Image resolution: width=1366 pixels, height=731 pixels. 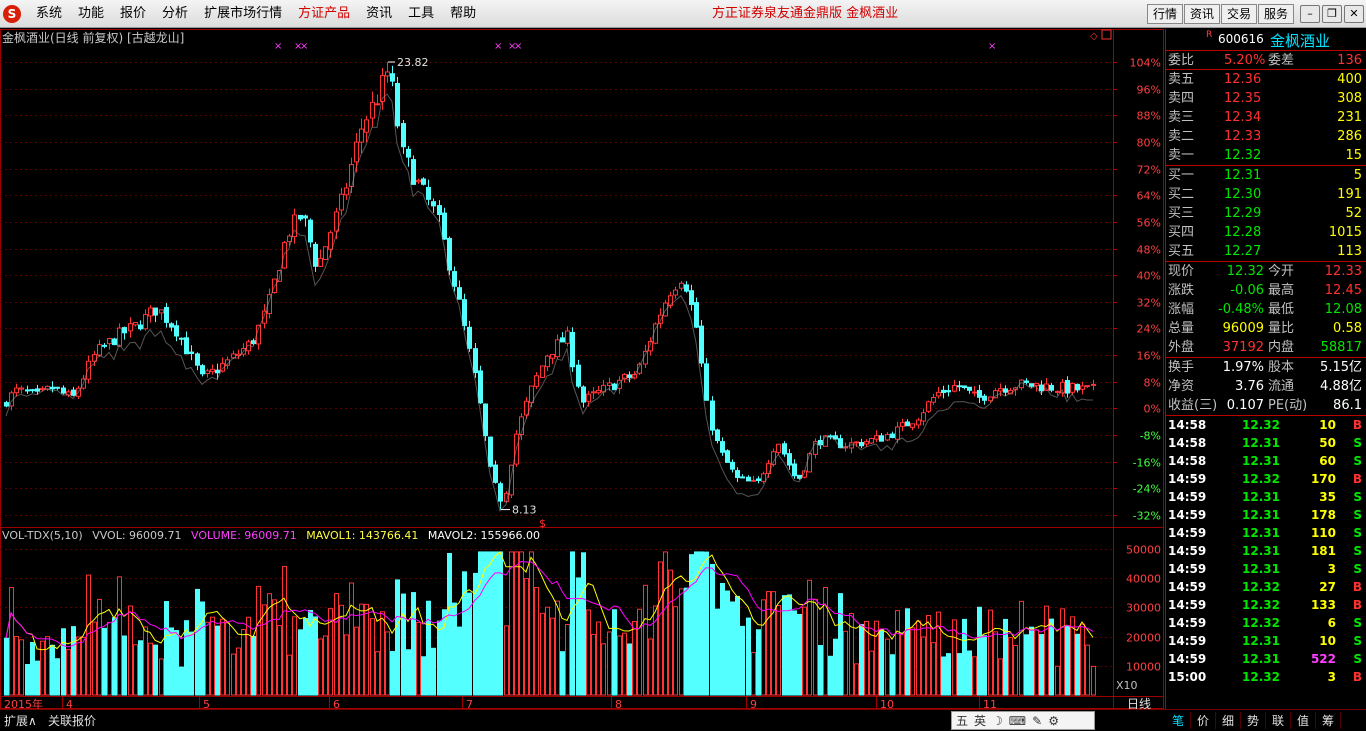 I want to click on panel-tab-5: 值, so click(x=1303, y=720).